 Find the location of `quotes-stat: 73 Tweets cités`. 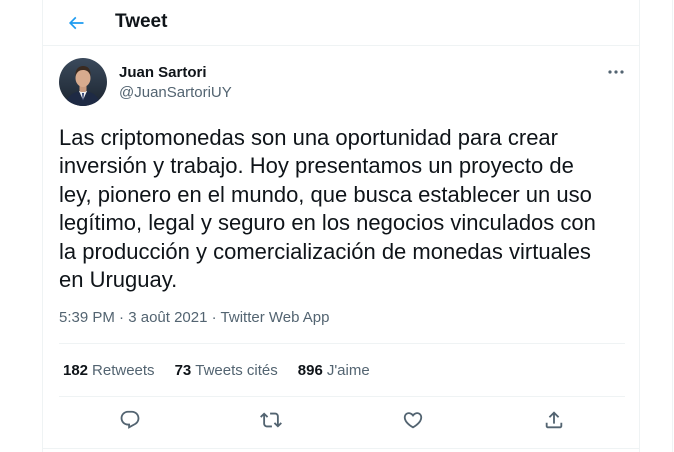

quotes-stat: 73 Tweets cités is located at coordinates (226, 371).